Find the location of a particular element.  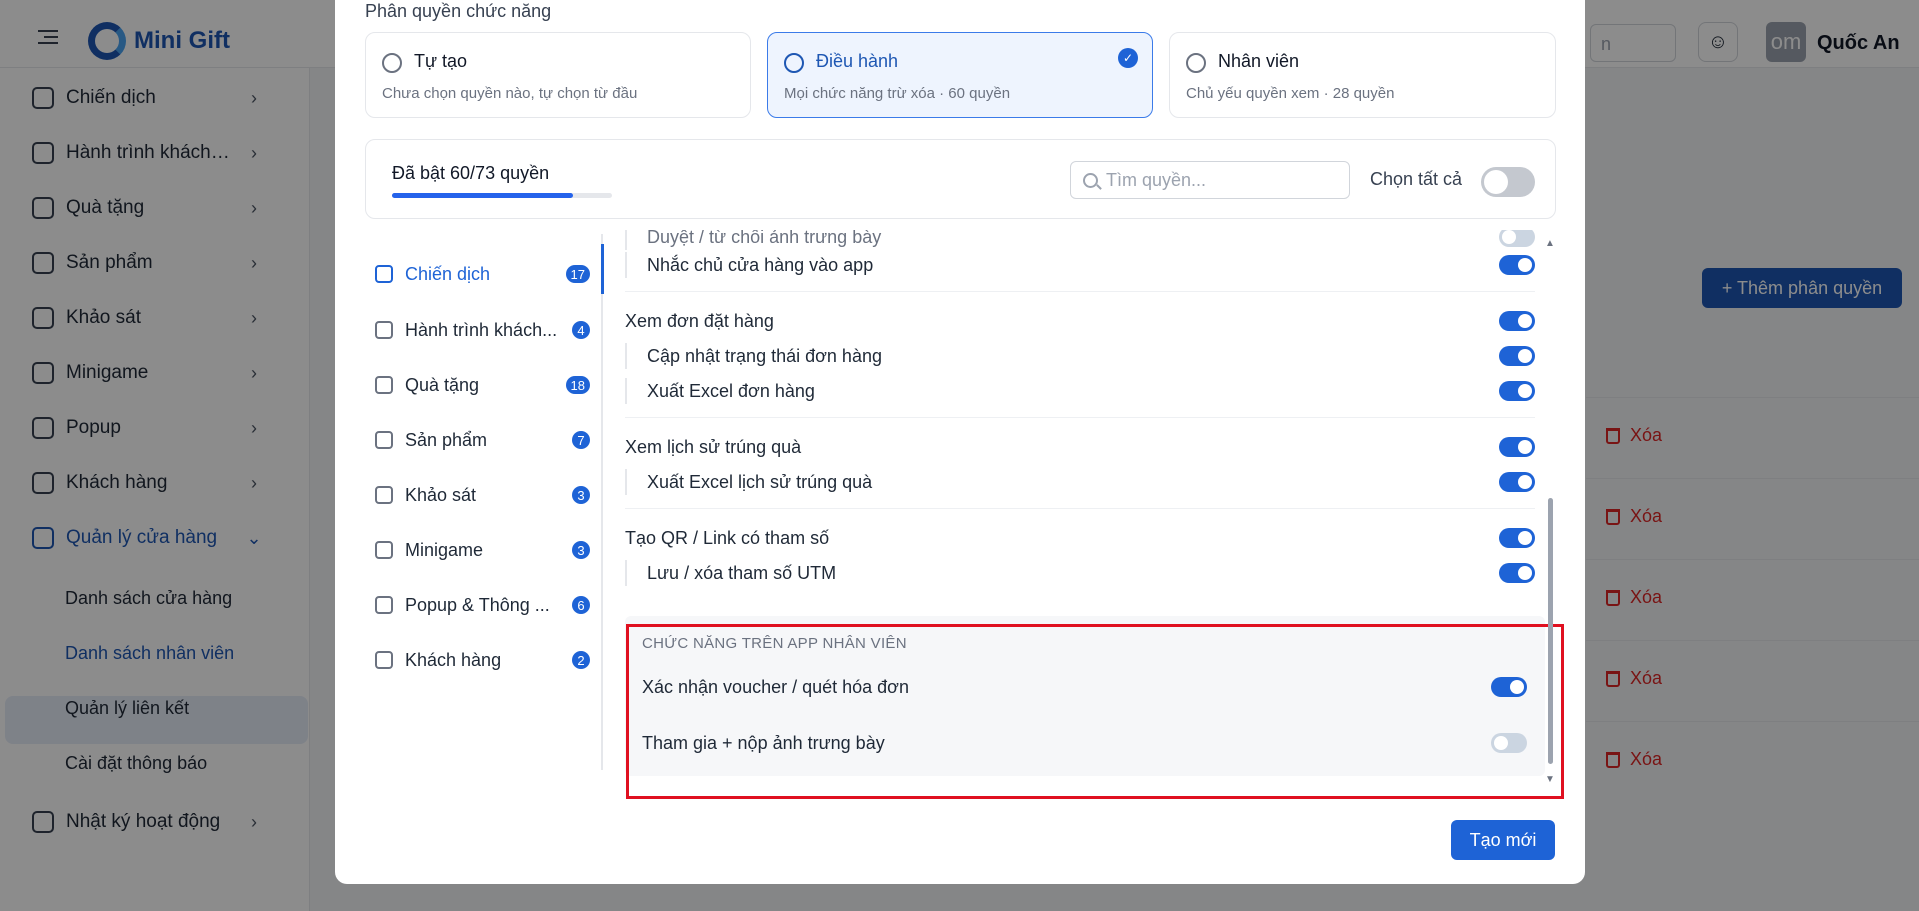

highlight-frame is located at coordinates (1095, 711).